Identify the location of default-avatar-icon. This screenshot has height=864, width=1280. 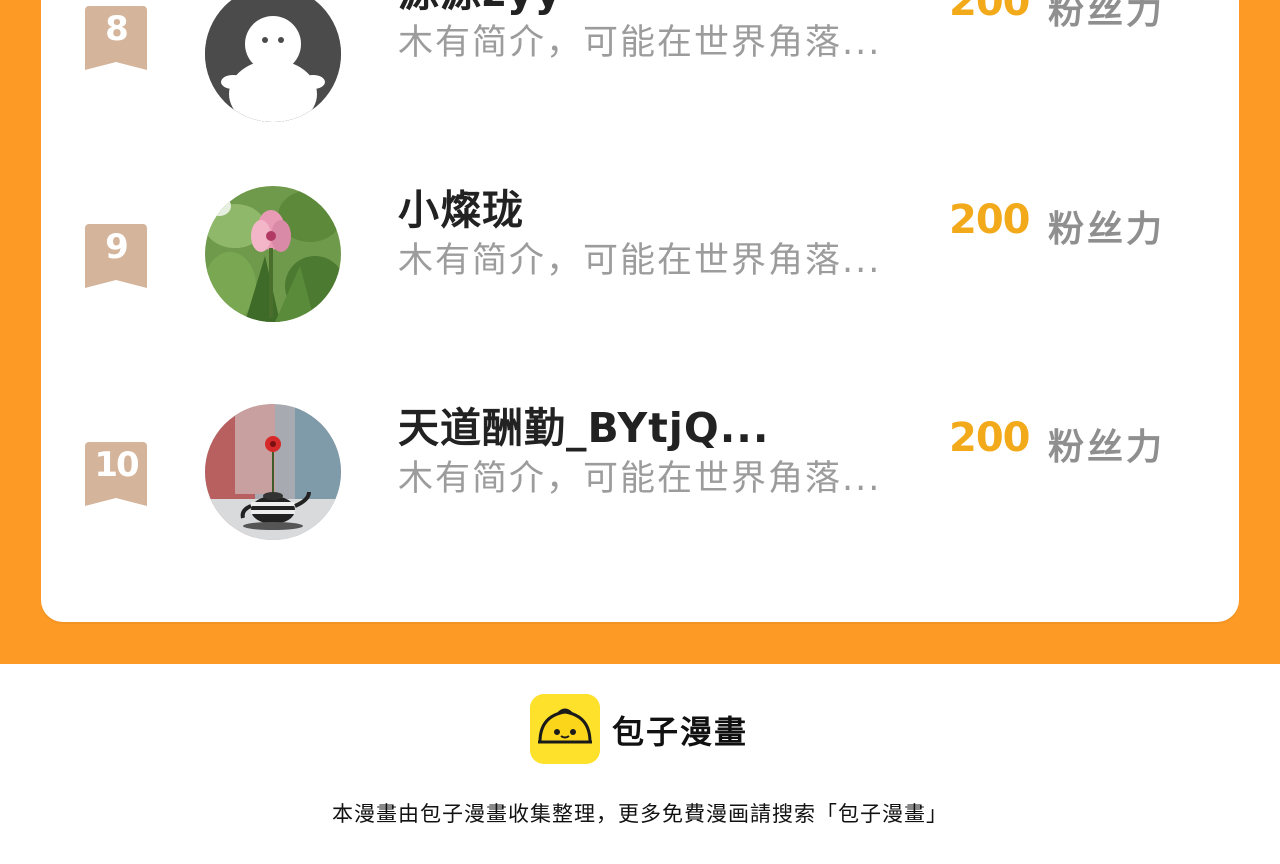
(273, 61).